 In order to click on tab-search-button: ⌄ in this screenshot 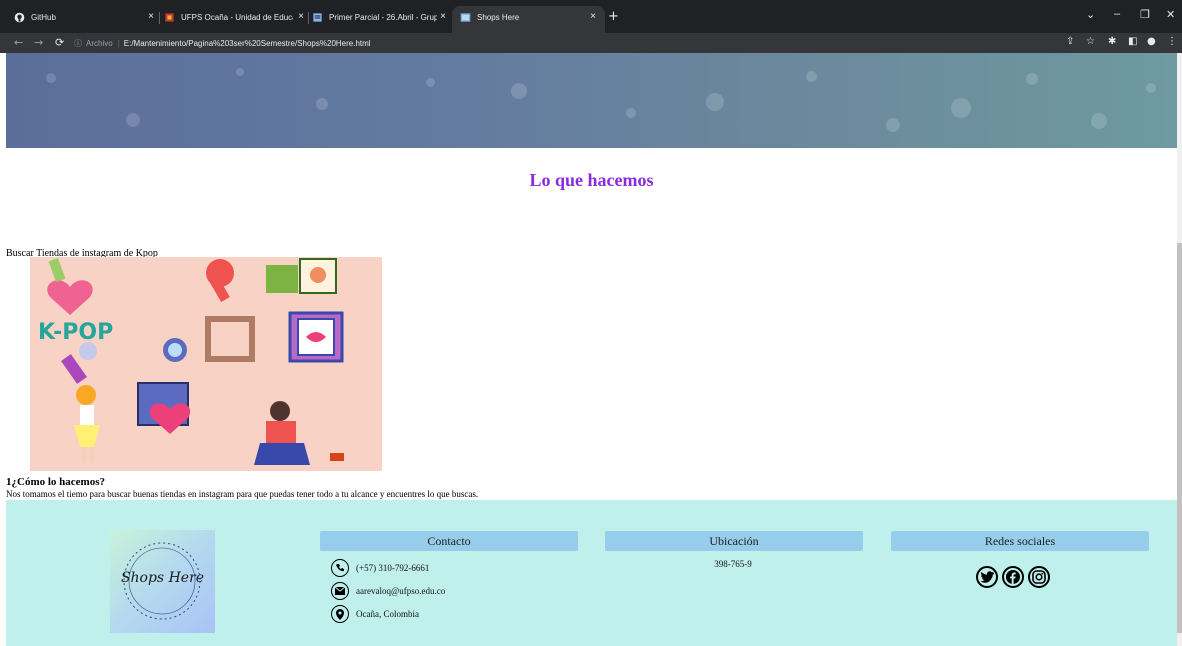, I will do `click(1090, 14)`.